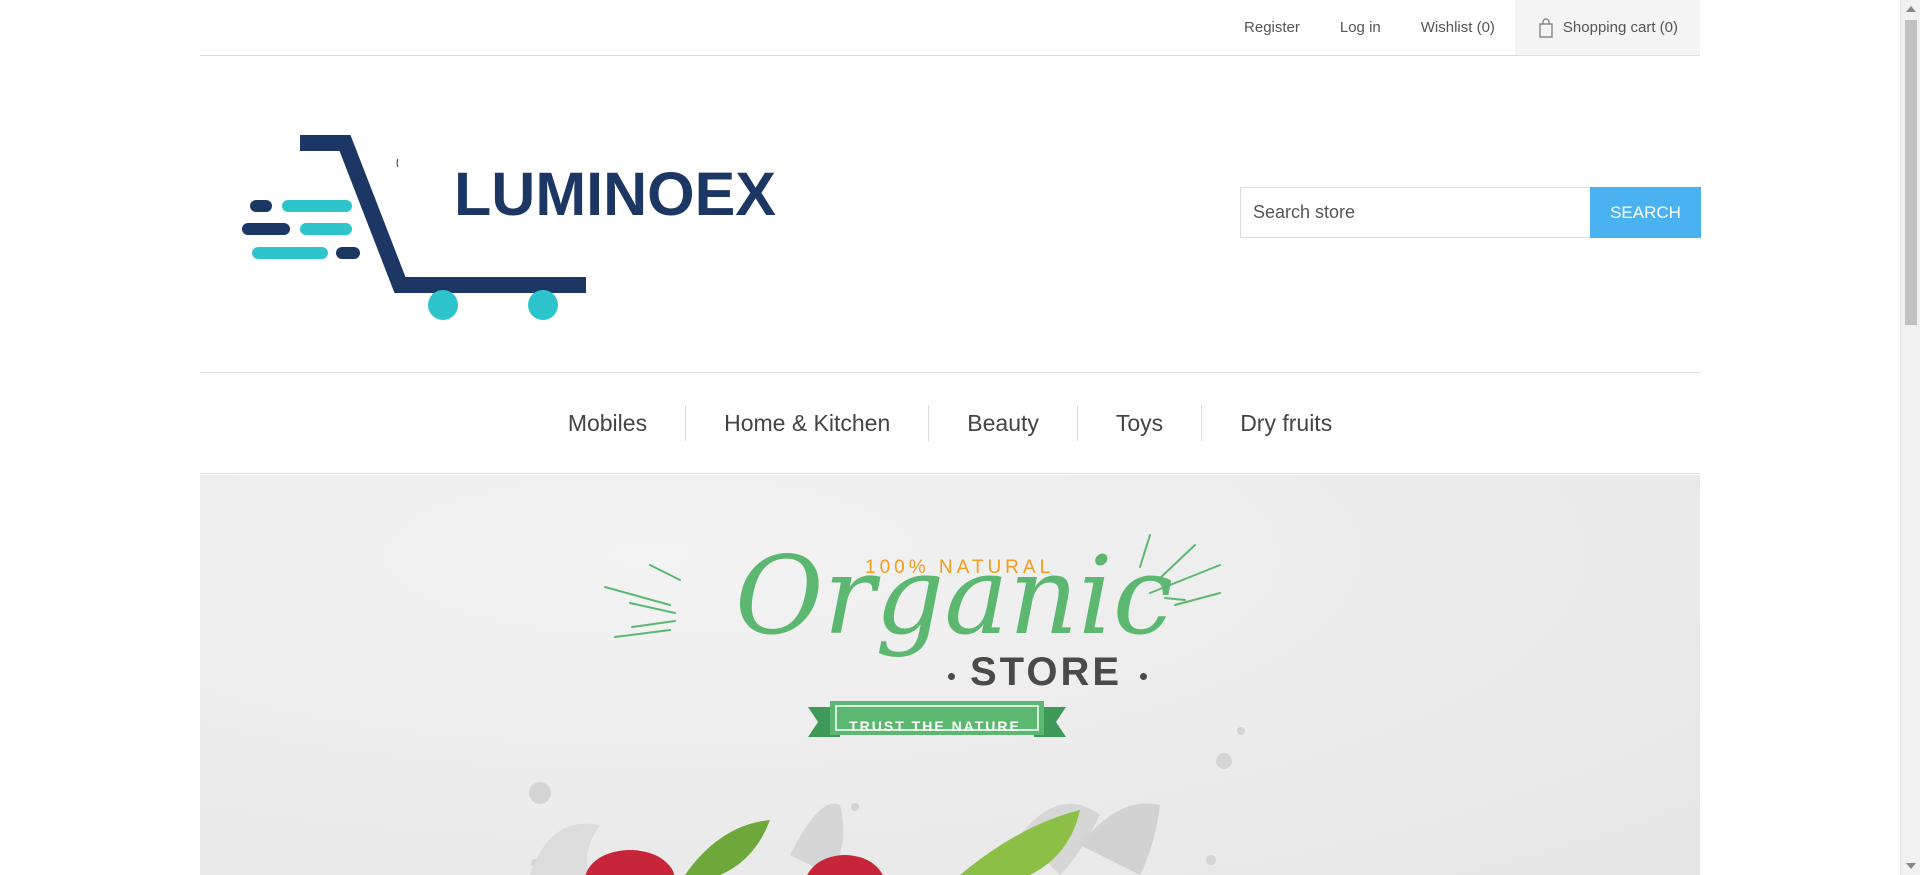  Describe the element at coordinates (935, 726) in the screenshot. I see `banner-ribbon-text: TRUST THE NATURE` at that location.